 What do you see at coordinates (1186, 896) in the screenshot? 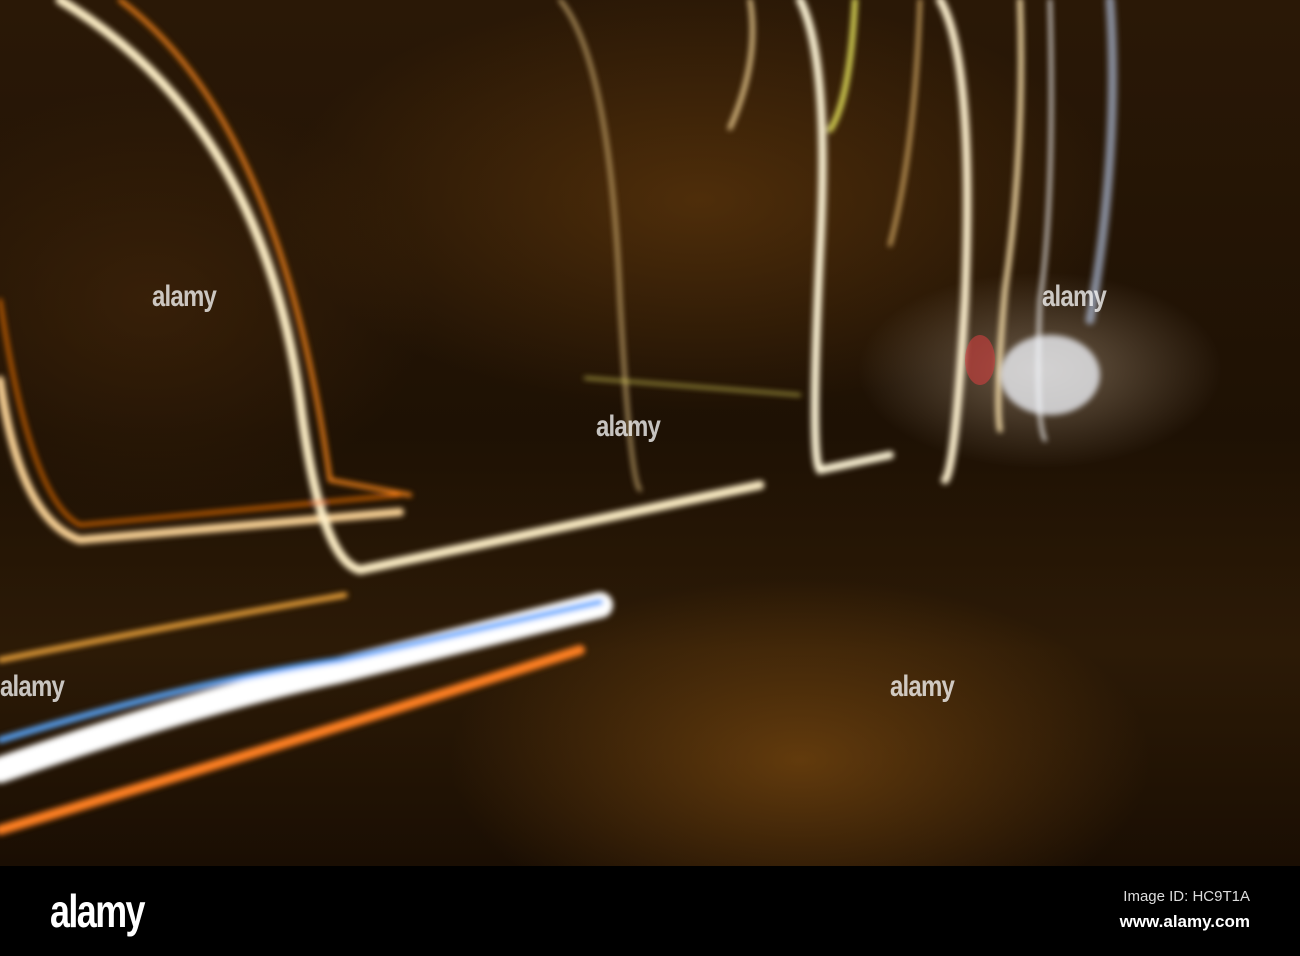
I see `image-id: Image ID: HC9T1A` at bounding box center [1186, 896].